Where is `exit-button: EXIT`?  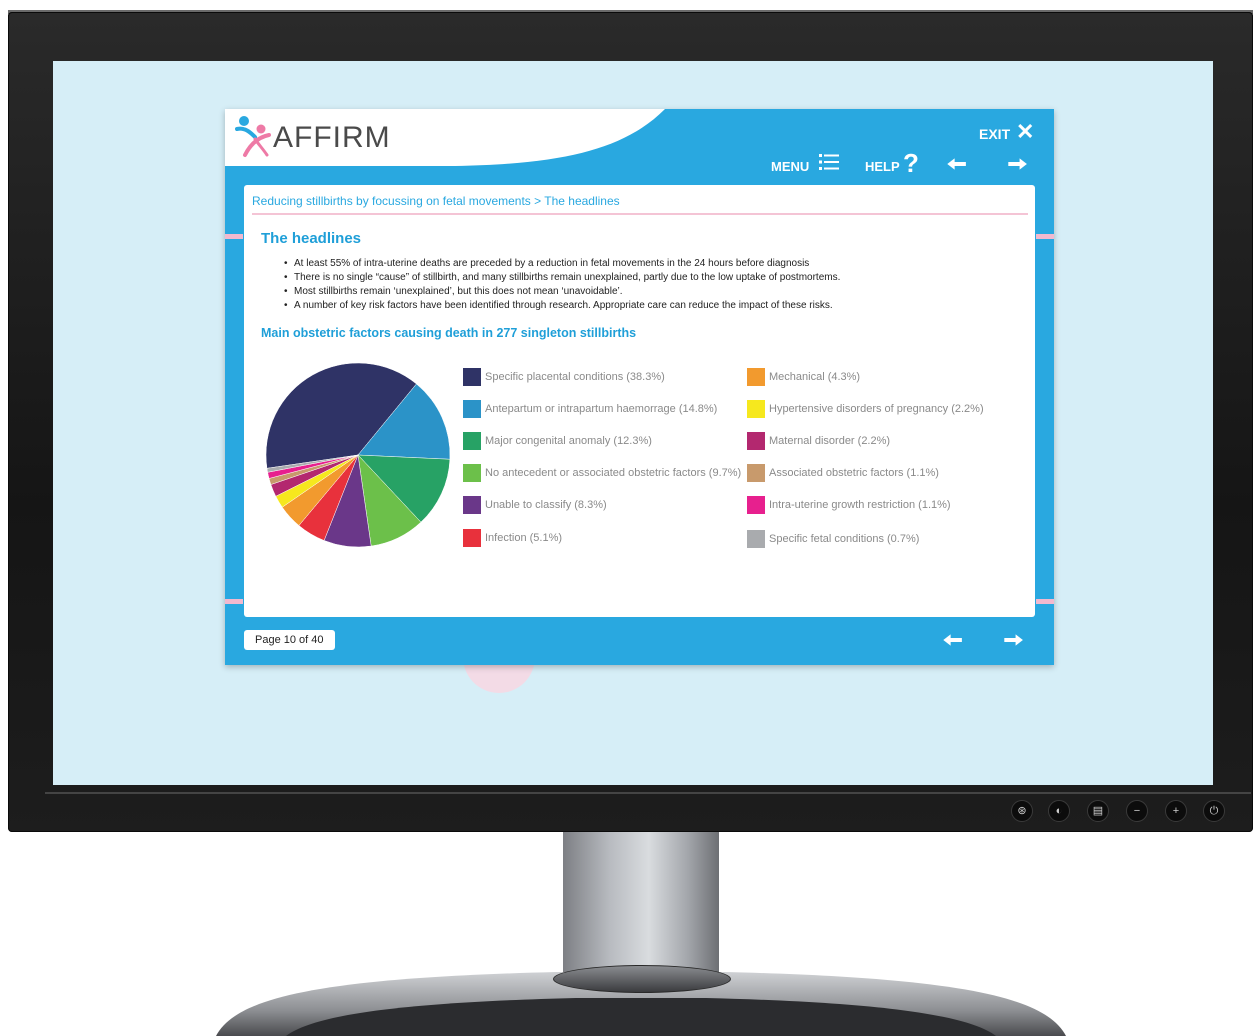 exit-button: EXIT is located at coordinates (994, 134).